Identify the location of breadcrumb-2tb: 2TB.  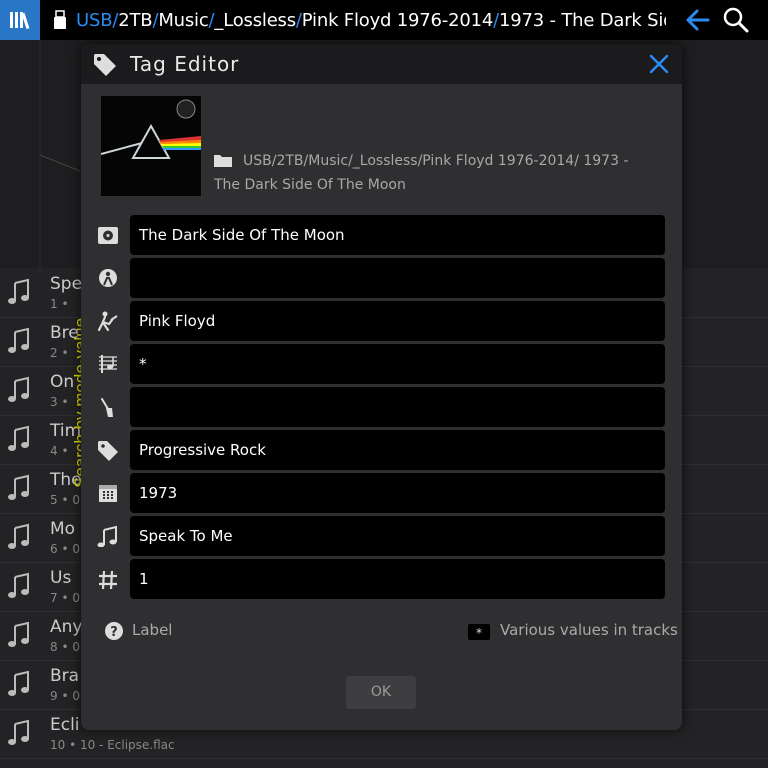
(135, 20).